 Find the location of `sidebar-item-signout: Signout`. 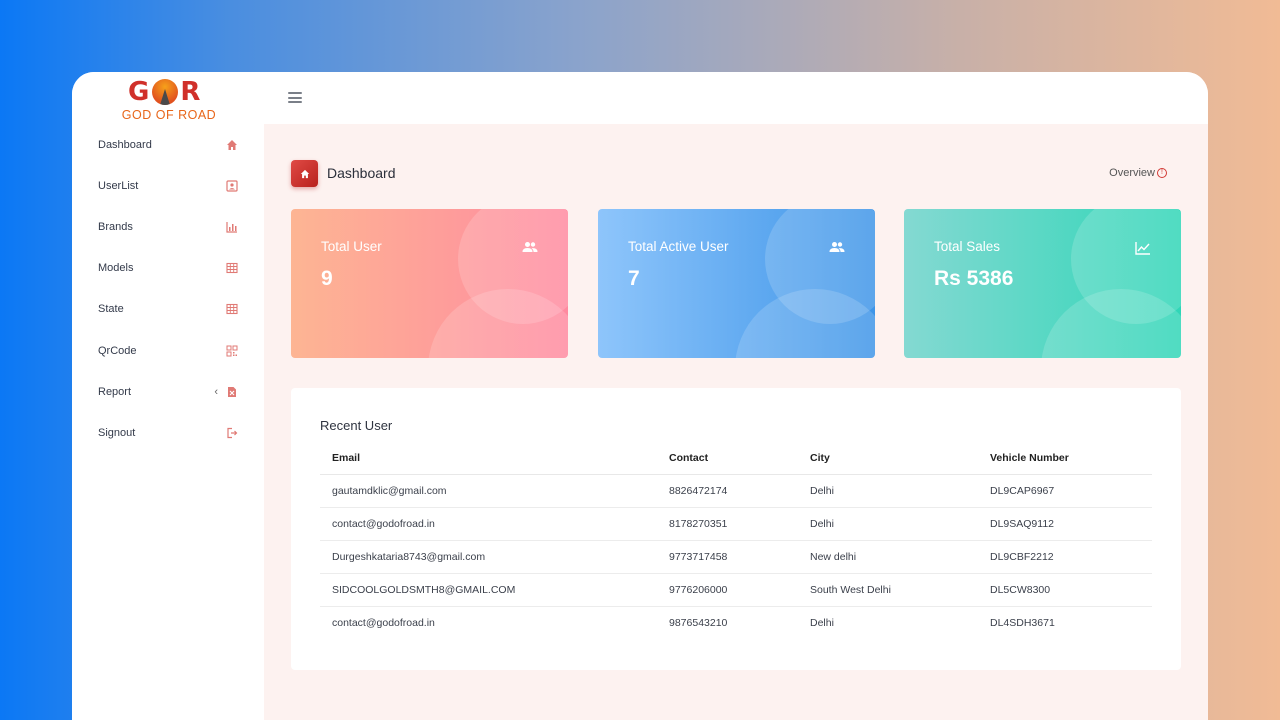

sidebar-item-signout: Signout is located at coordinates (168, 432).